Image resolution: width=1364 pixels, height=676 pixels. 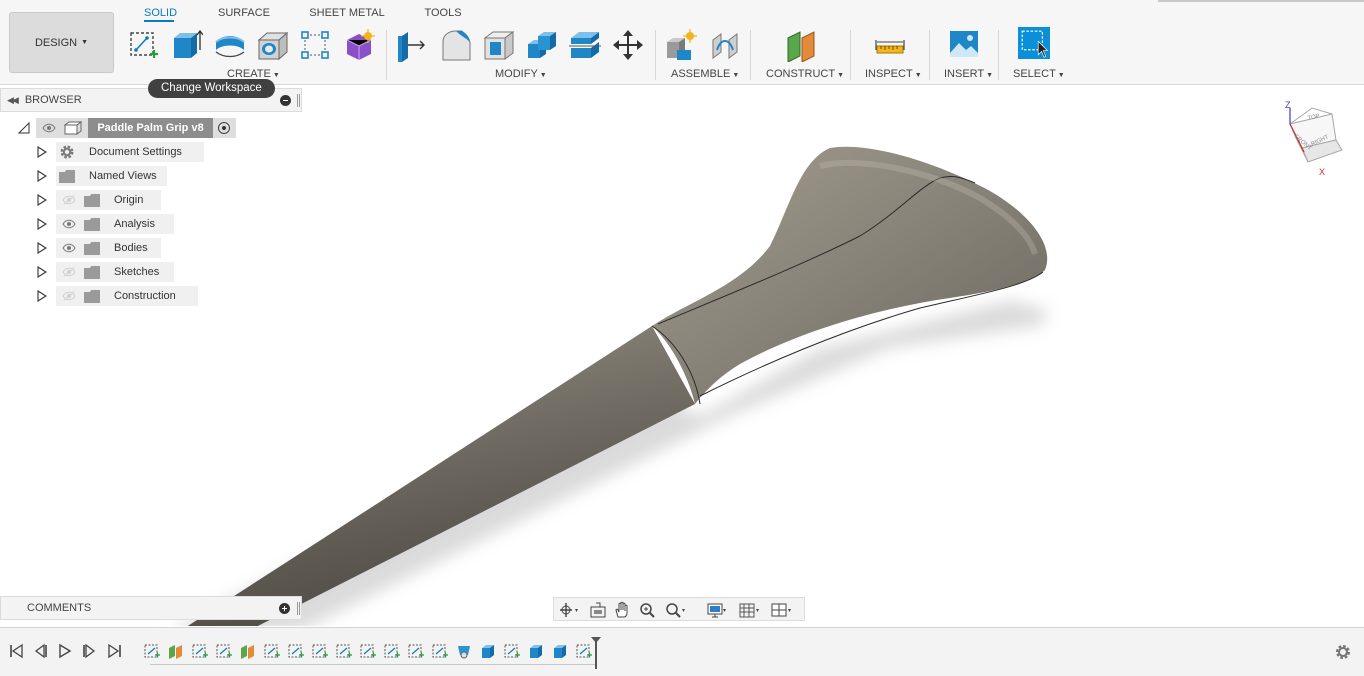 I want to click on select-menu: SELECT ▼, so click(x=1039, y=74).